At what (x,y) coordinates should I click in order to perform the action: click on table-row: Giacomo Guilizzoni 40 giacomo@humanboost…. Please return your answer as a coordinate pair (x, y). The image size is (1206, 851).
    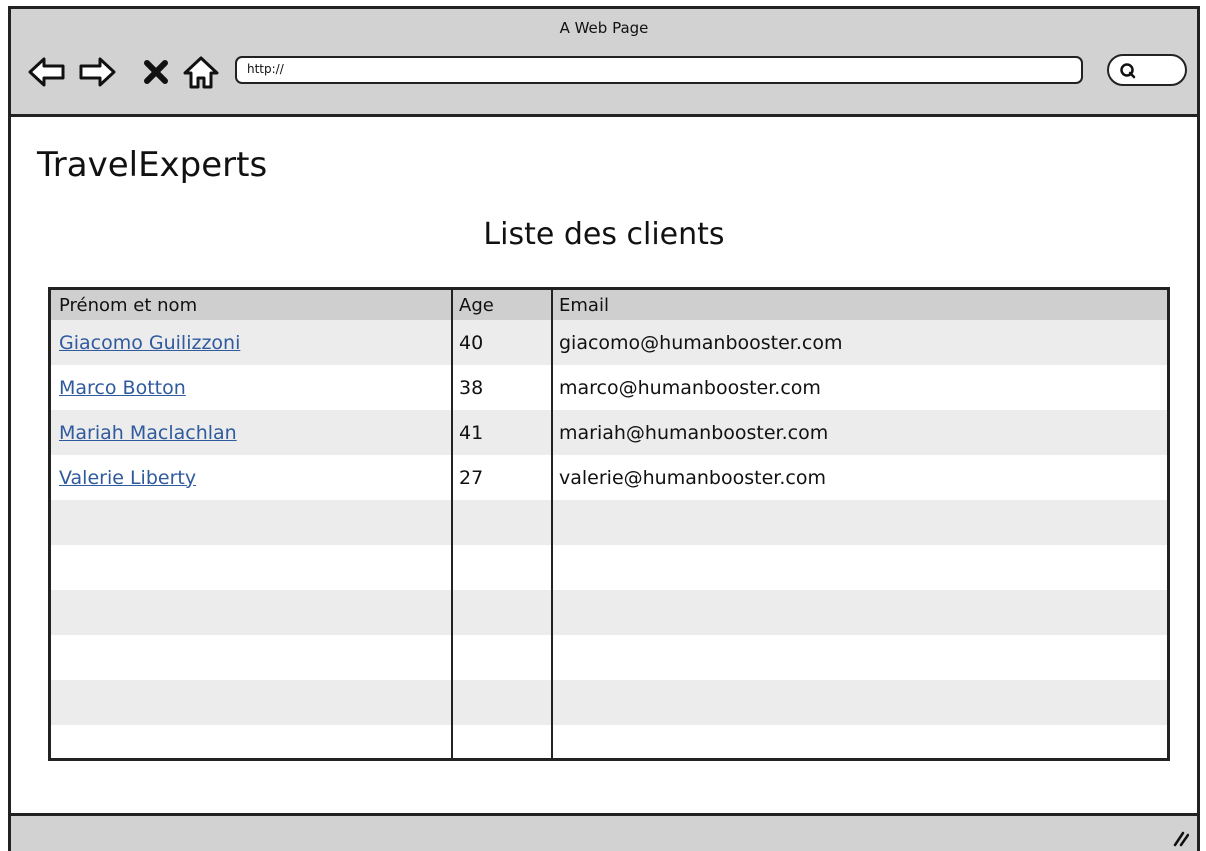
    Looking at the image, I should click on (609, 342).